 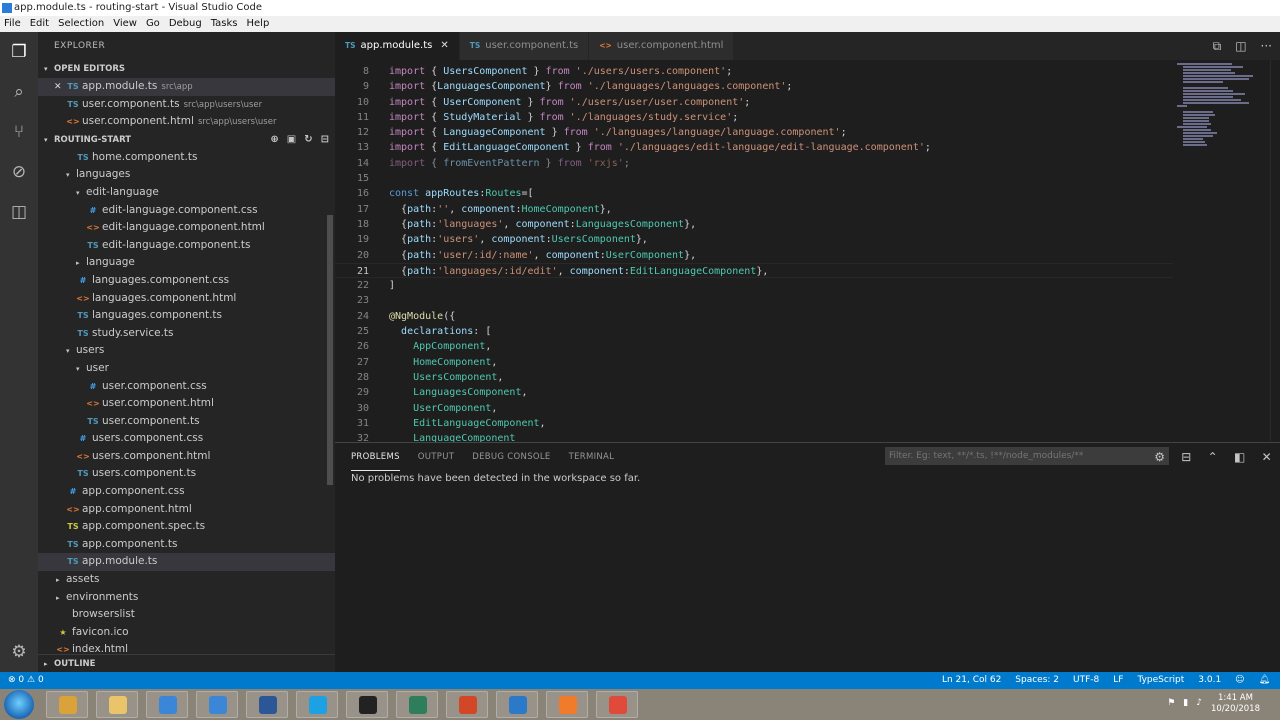 I want to click on minimap, so click(x=1223, y=105).